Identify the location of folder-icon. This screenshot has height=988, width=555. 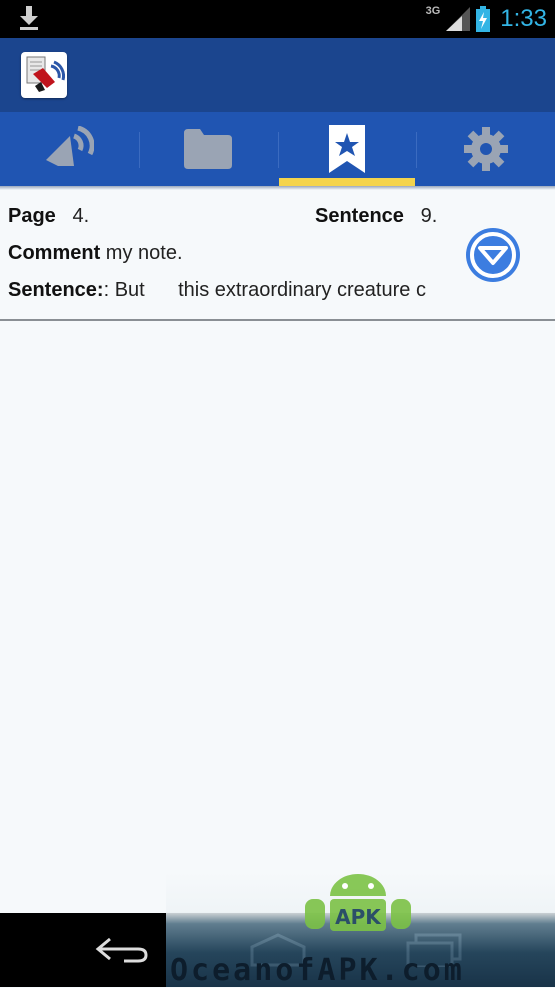
(208, 149).